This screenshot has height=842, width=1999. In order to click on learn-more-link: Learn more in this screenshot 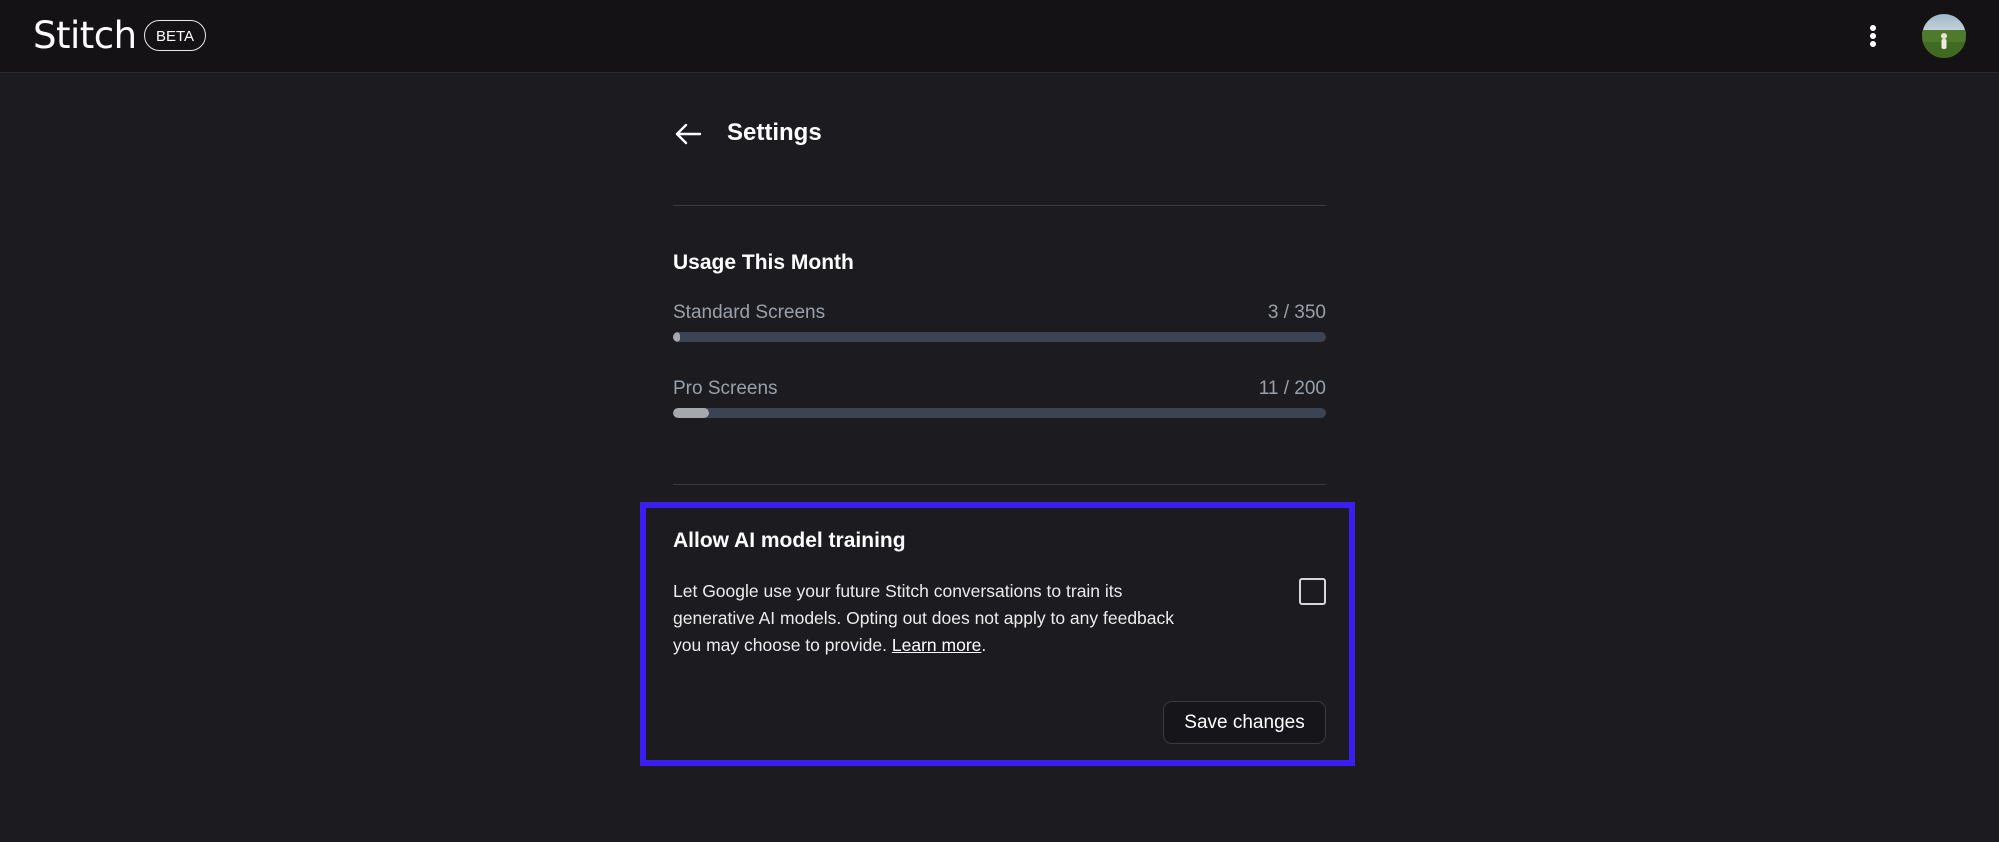, I will do `click(937, 645)`.